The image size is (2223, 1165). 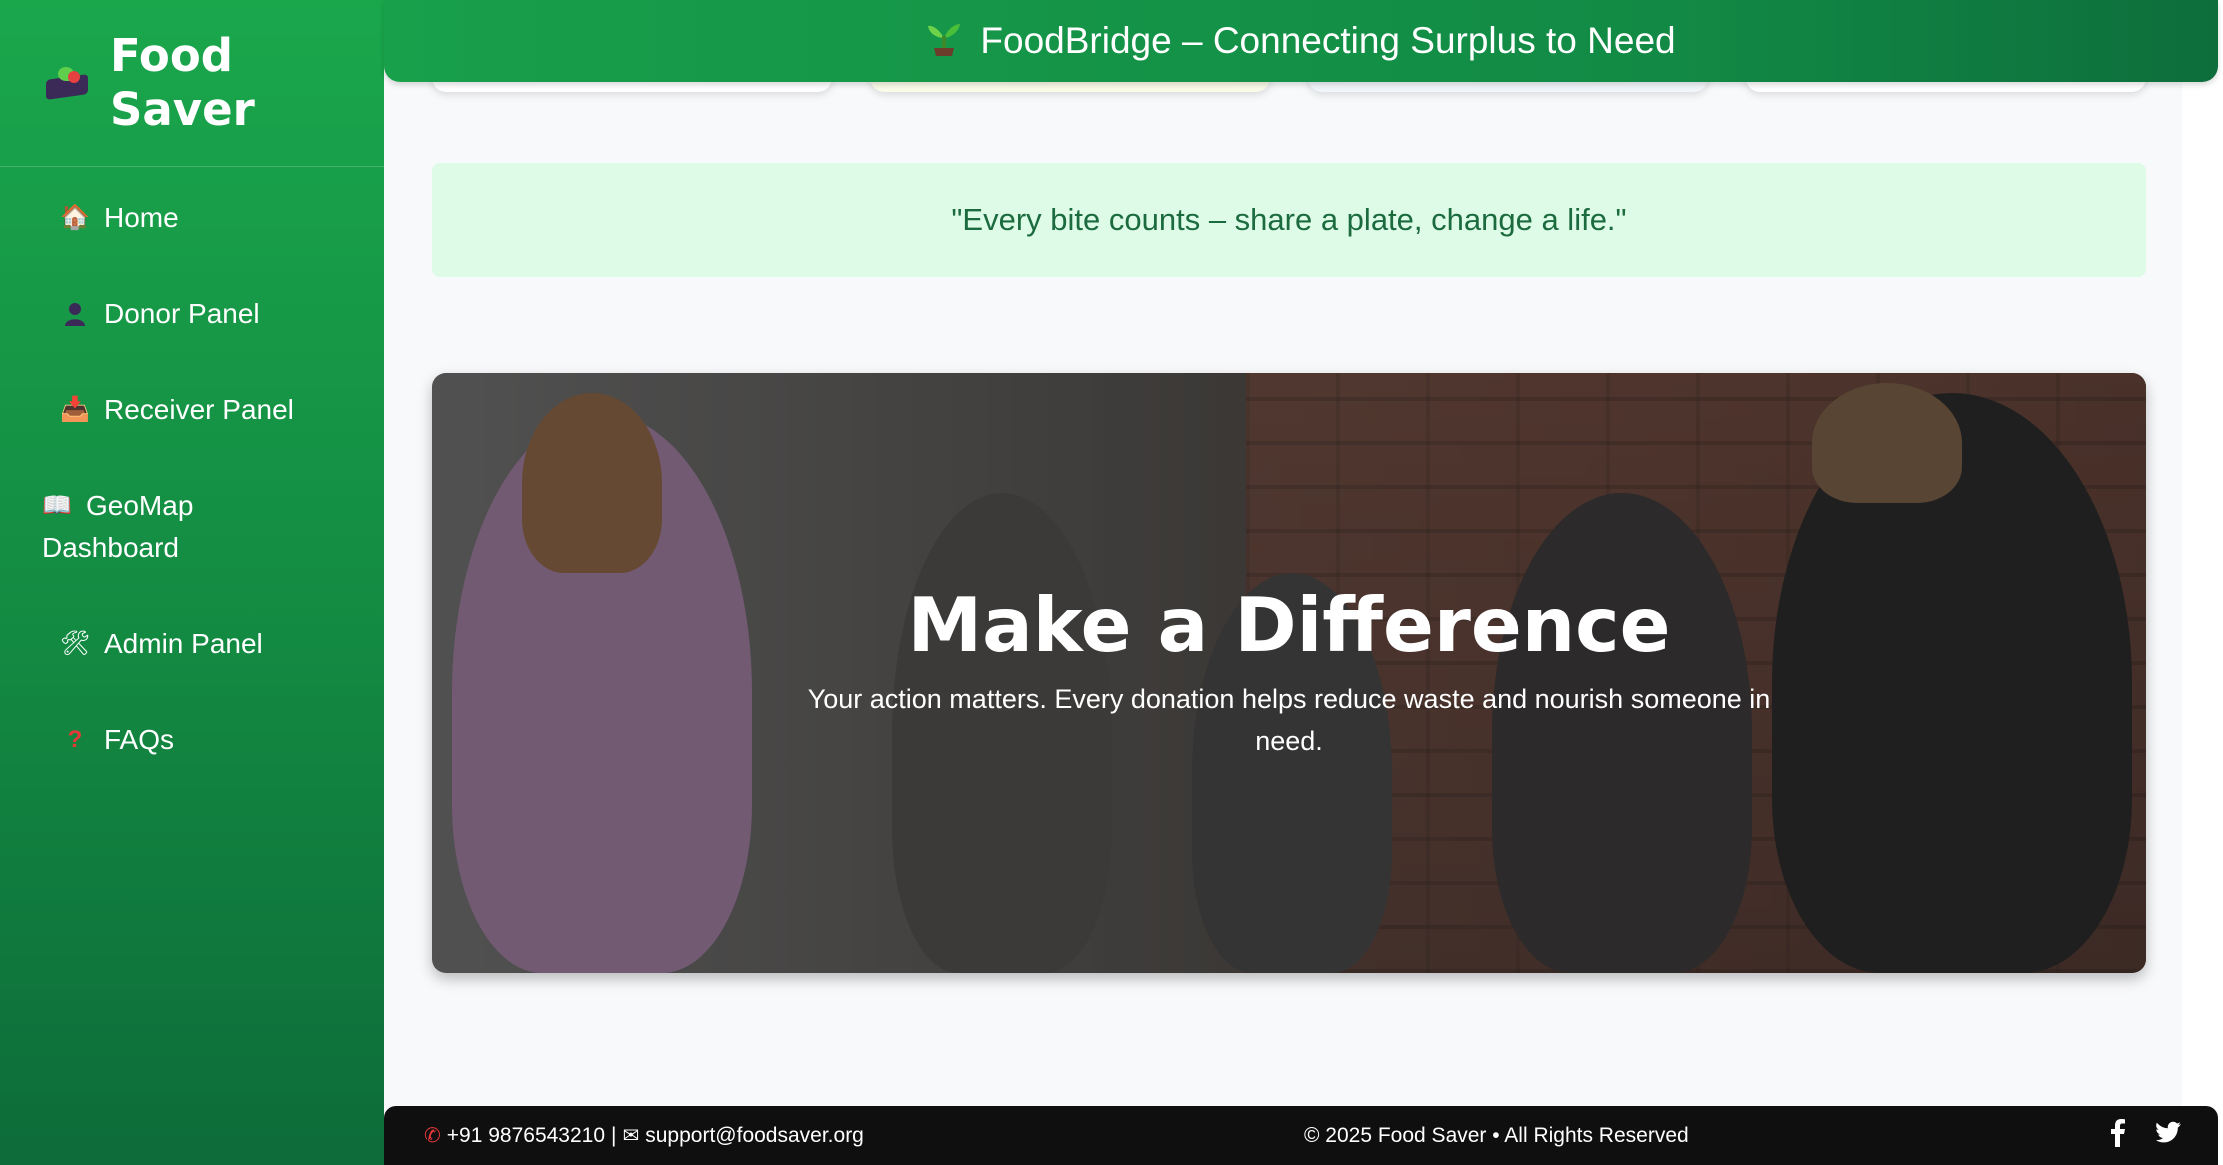 I want to click on sidebar-item-label: Home, so click(x=141, y=217).